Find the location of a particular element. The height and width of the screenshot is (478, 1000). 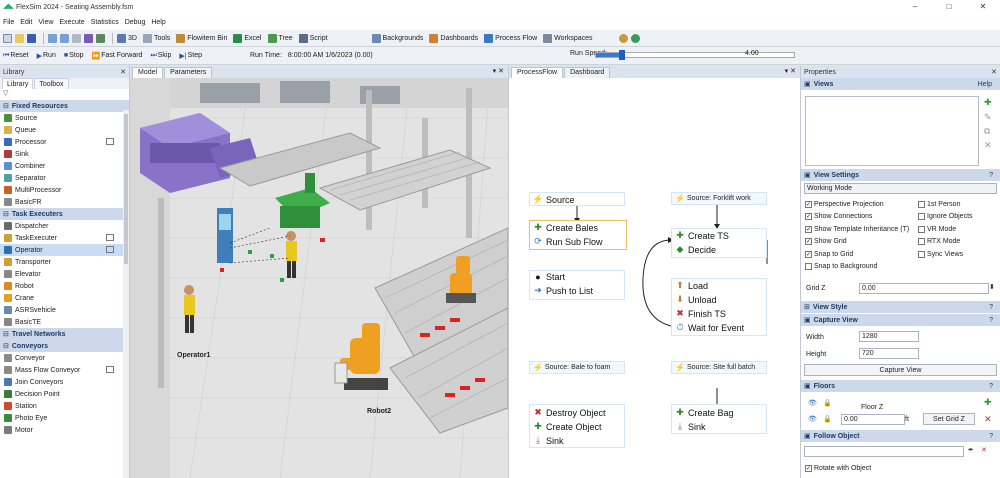

library-item: Robot is located at coordinates (64, 286).